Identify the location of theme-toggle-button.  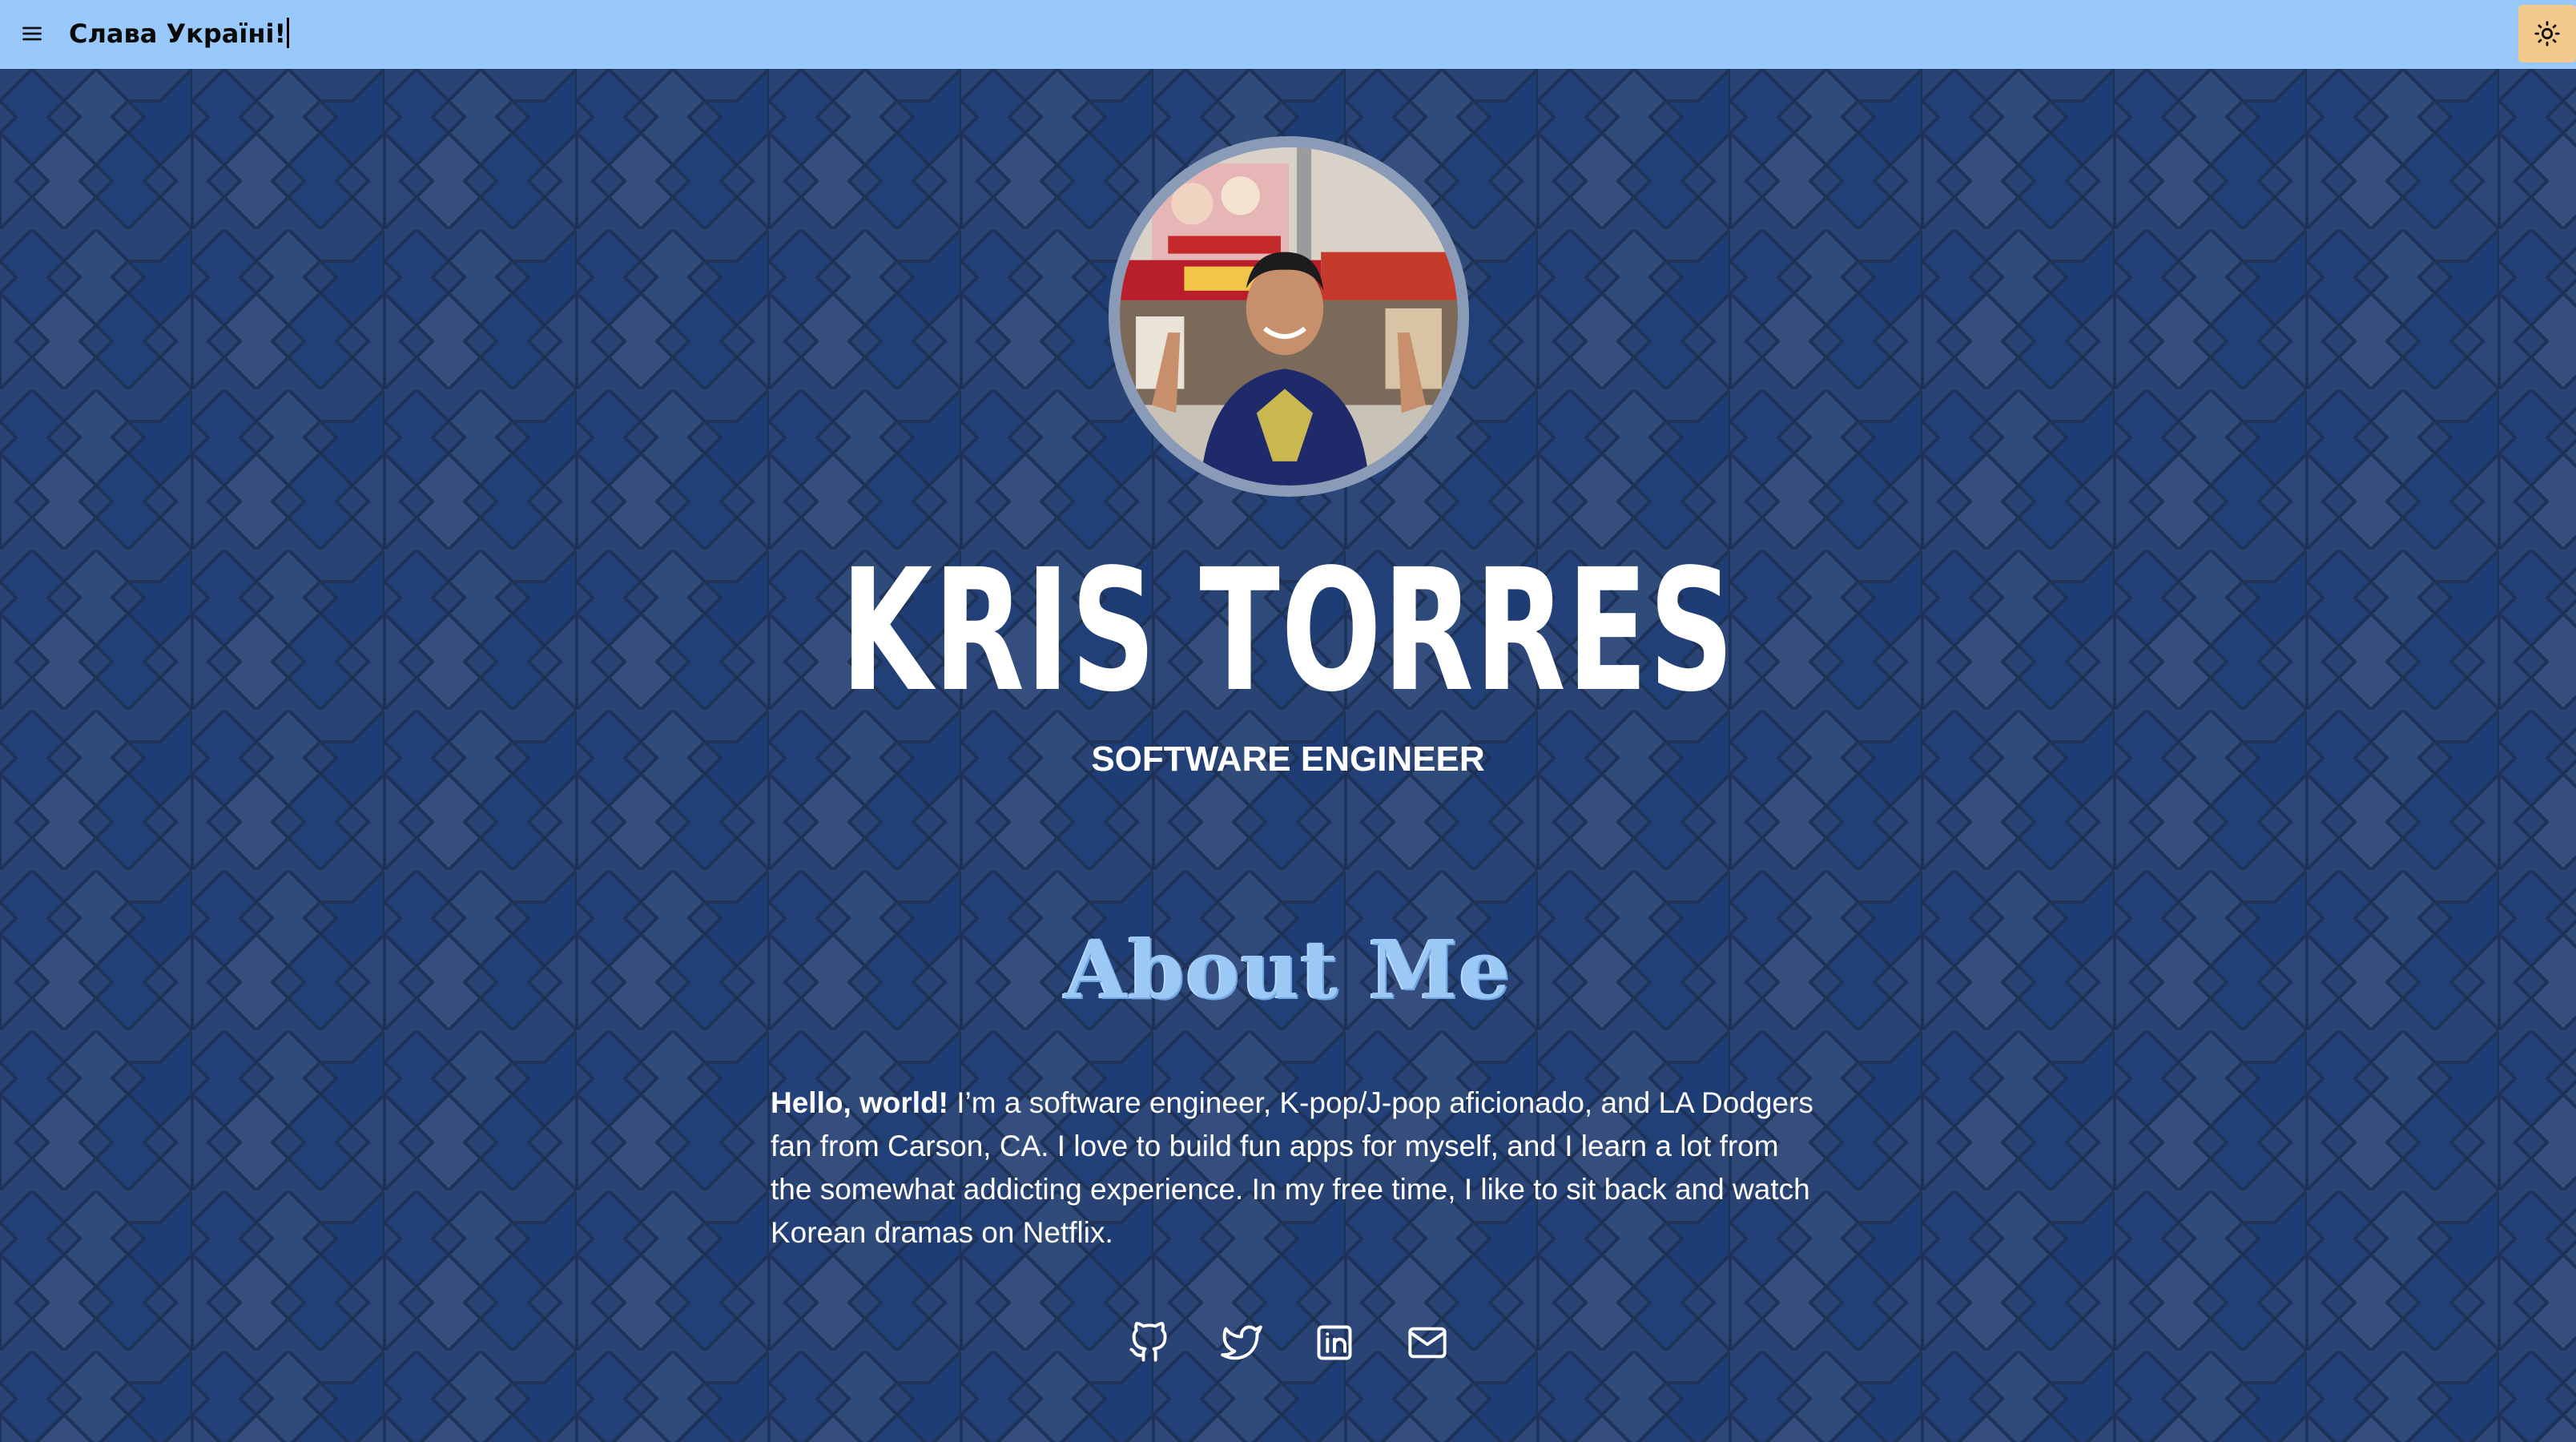
(2547, 33).